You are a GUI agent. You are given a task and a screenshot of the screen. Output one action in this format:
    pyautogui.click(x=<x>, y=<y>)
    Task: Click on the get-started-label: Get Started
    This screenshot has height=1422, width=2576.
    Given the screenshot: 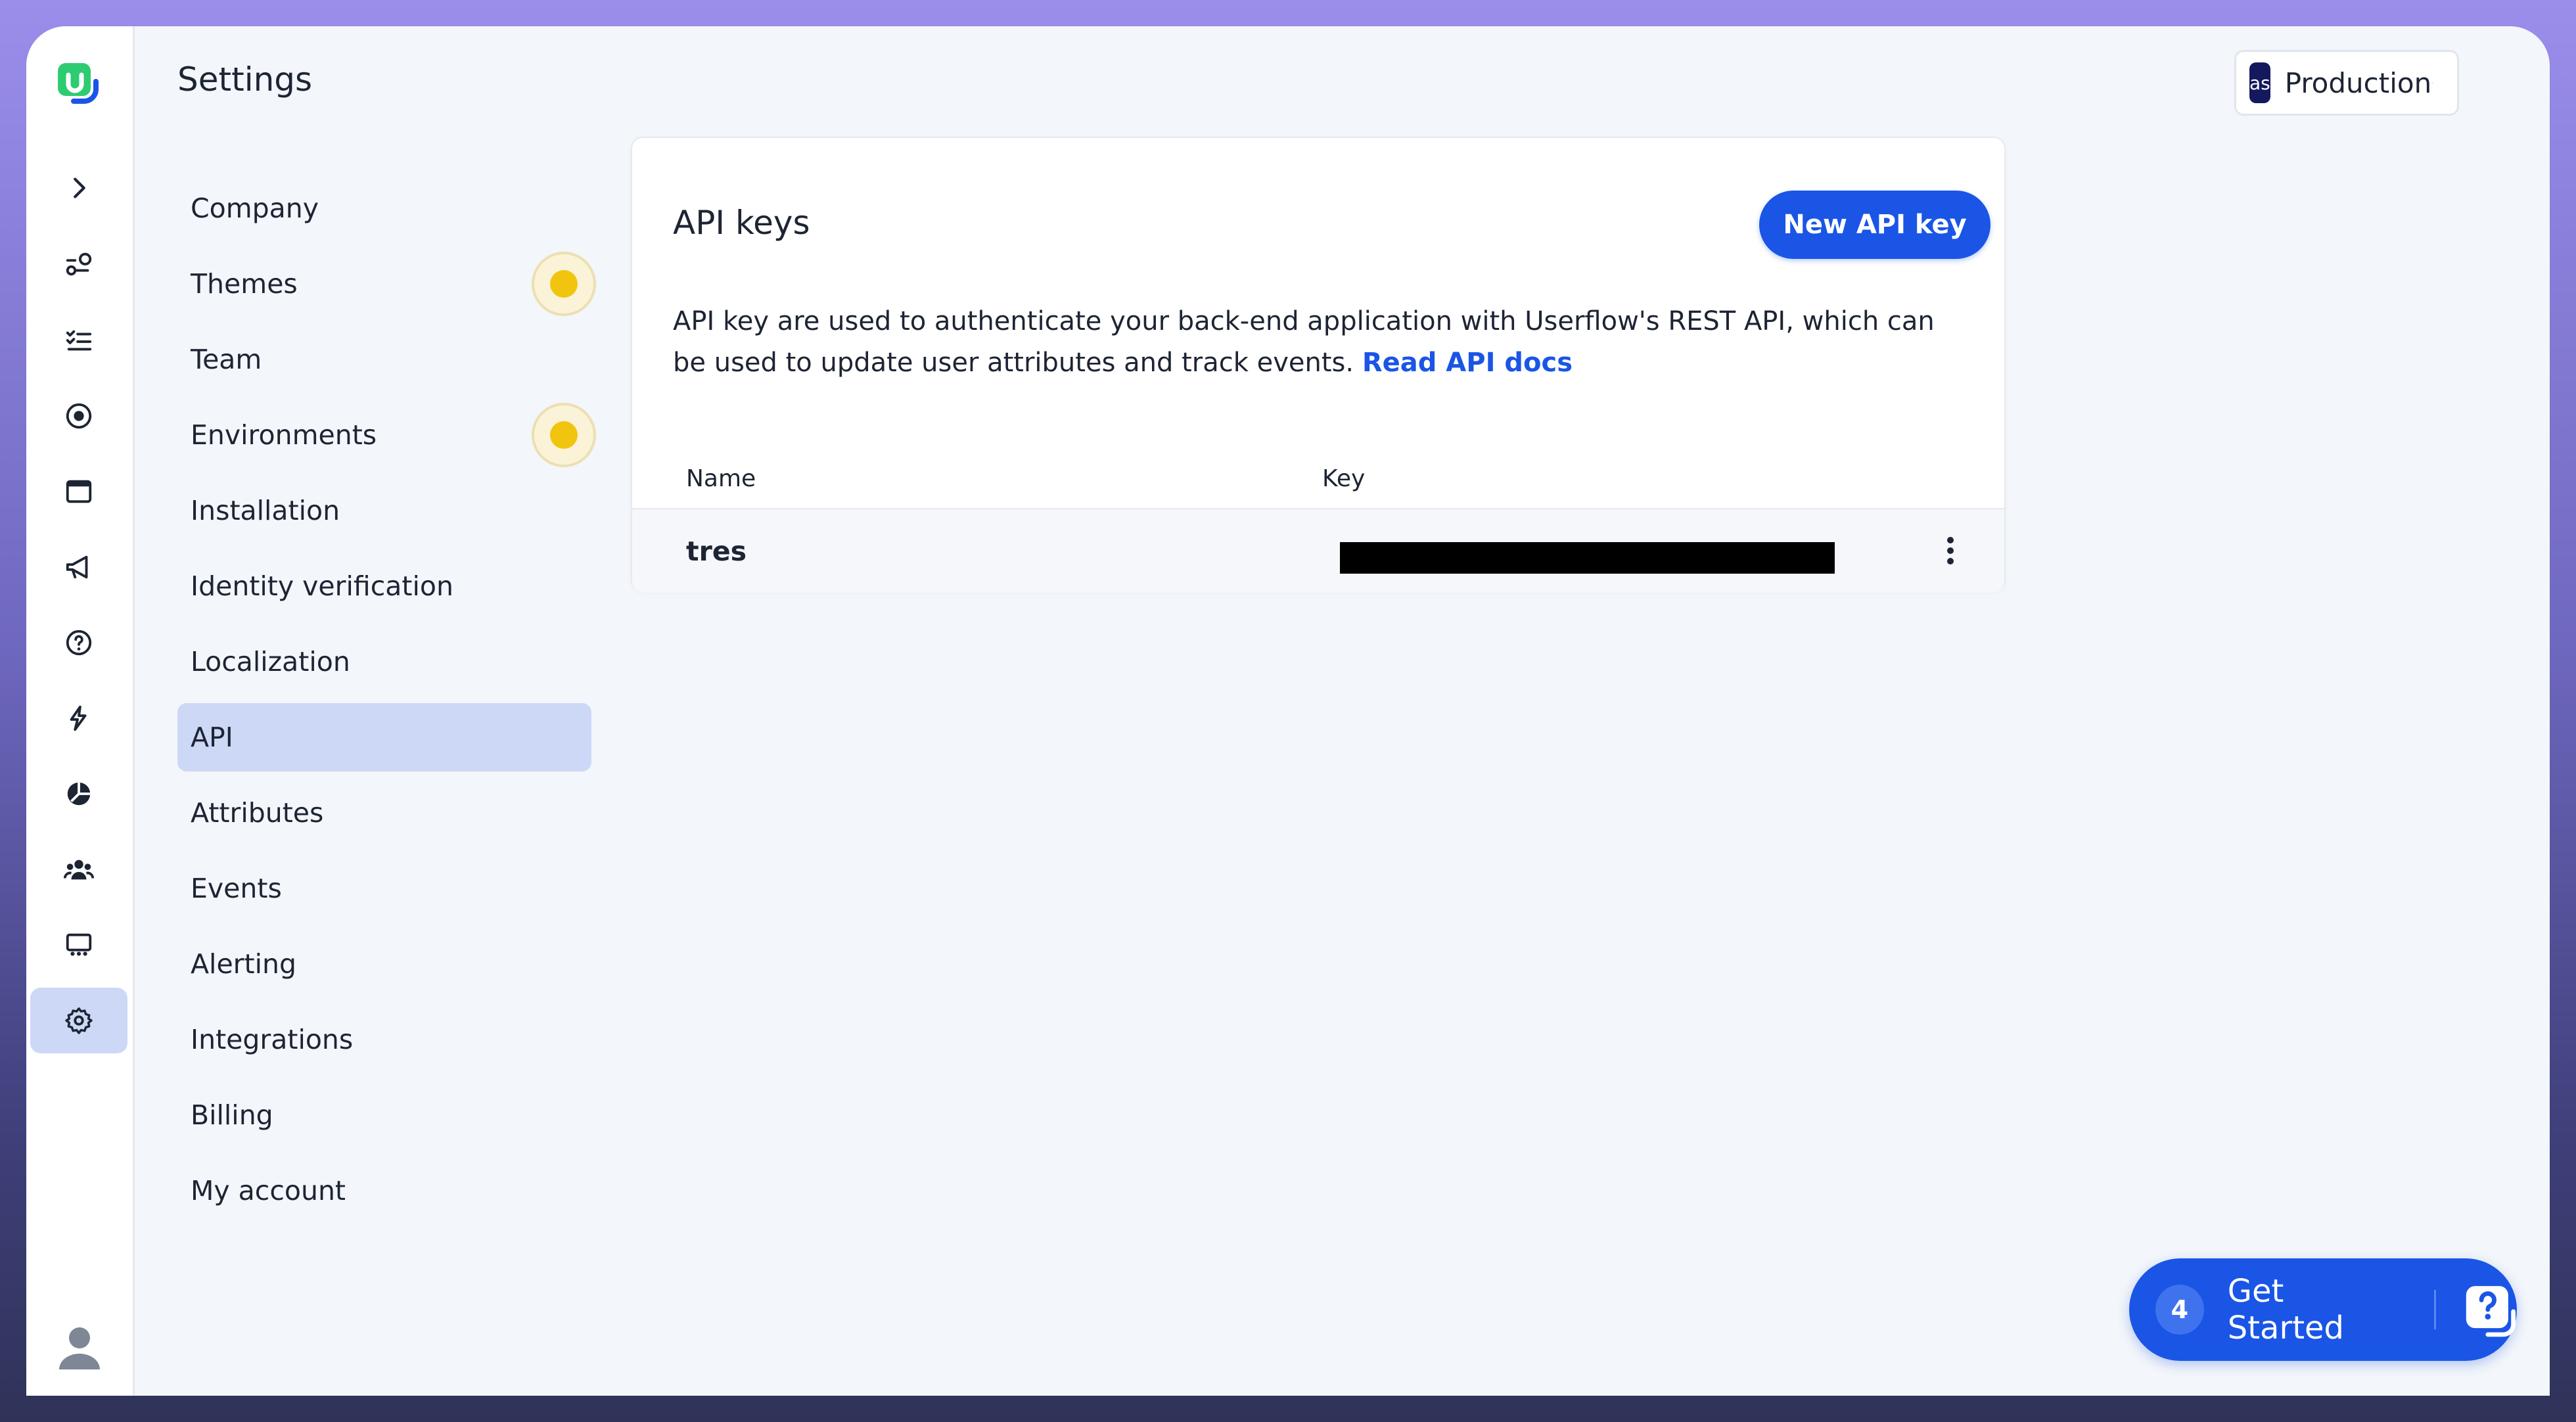 What is the action you would take?
    pyautogui.click(x=2286, y=1309)
    